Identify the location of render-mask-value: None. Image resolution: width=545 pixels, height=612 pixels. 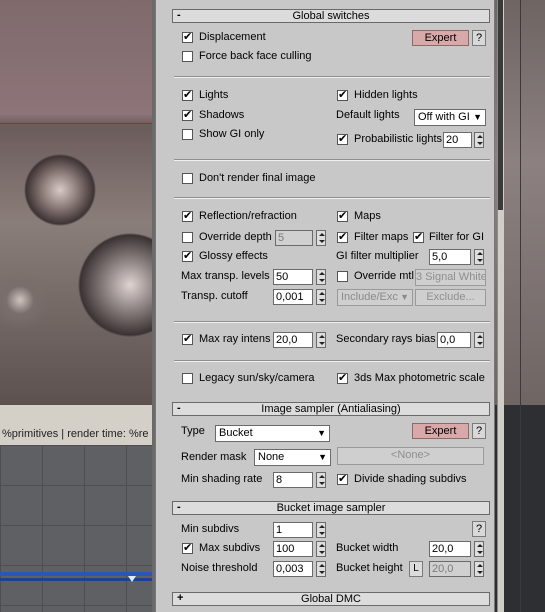
(271, 457).